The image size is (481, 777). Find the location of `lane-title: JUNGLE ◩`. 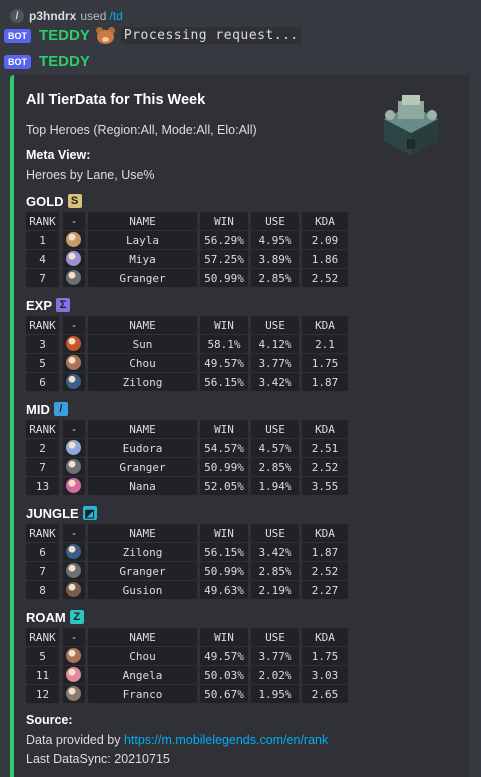

lane-title: JUNGLE ◩ is located at coordinates (61, 513).